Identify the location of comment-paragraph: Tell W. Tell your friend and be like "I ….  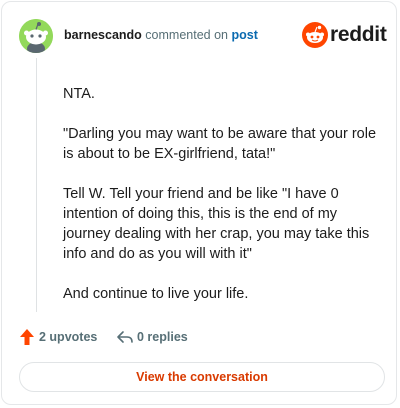
(216, 224).